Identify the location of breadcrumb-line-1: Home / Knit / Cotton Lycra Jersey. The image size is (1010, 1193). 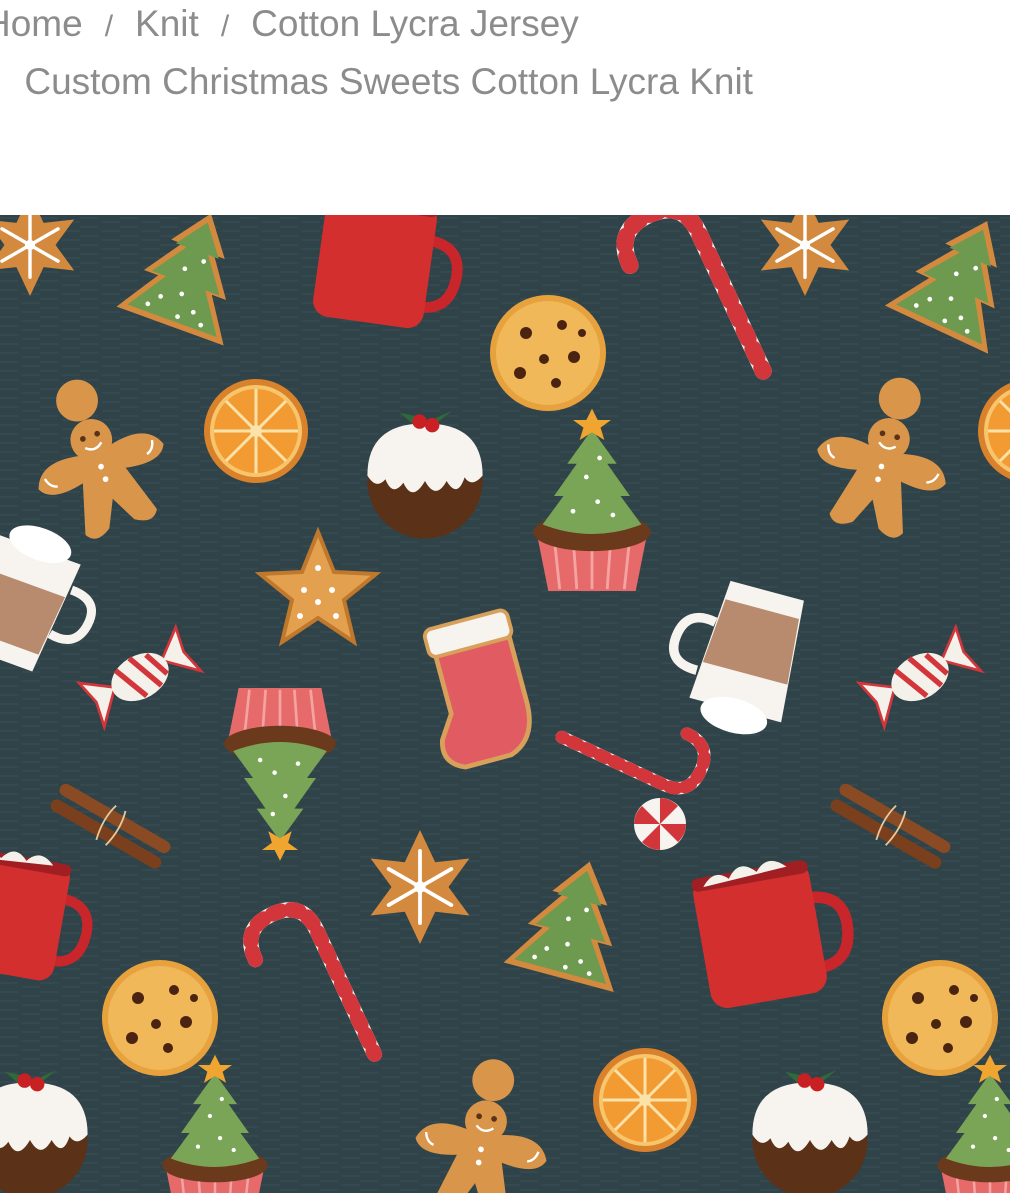
(289, 25).